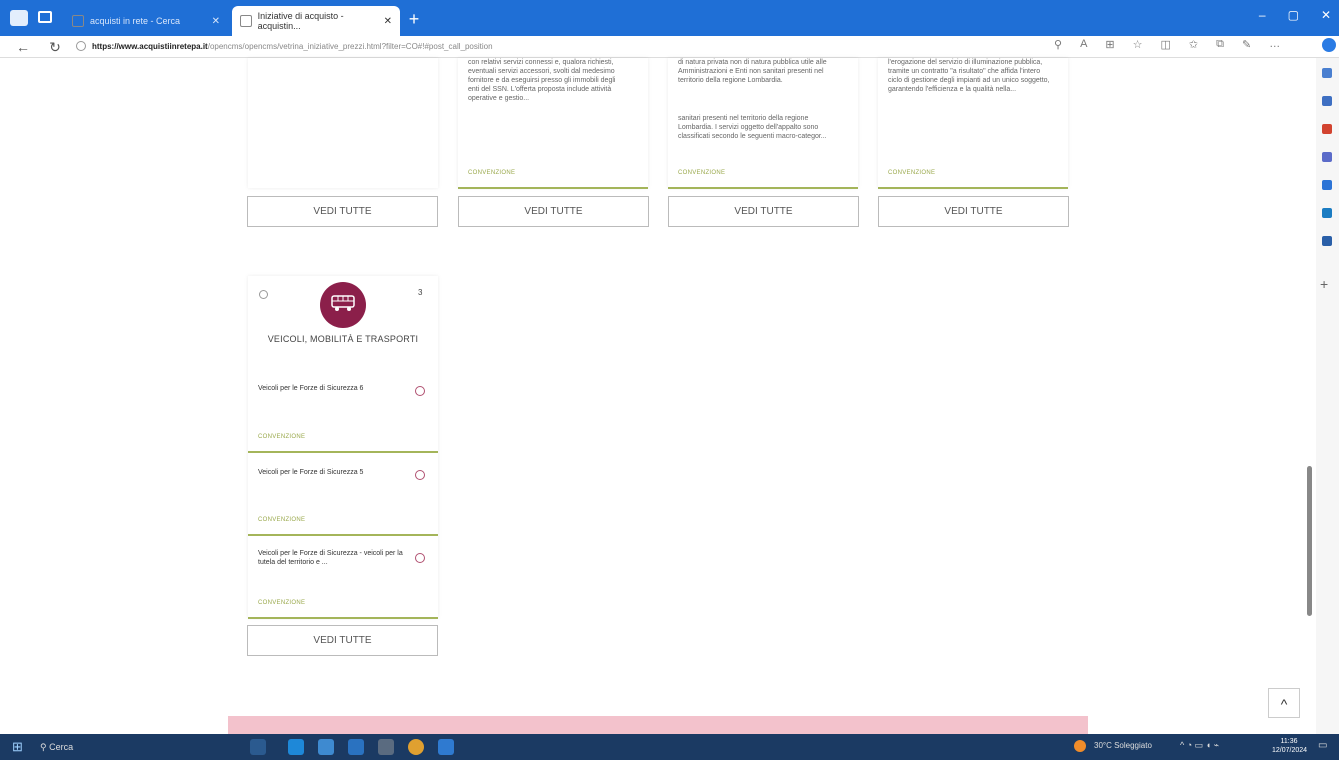 The image size is (1339, 760). What do you see at coordinates (1309, 541) in the screenshot?
I see `page-scrollbar` at bounding box center [1309, 541].